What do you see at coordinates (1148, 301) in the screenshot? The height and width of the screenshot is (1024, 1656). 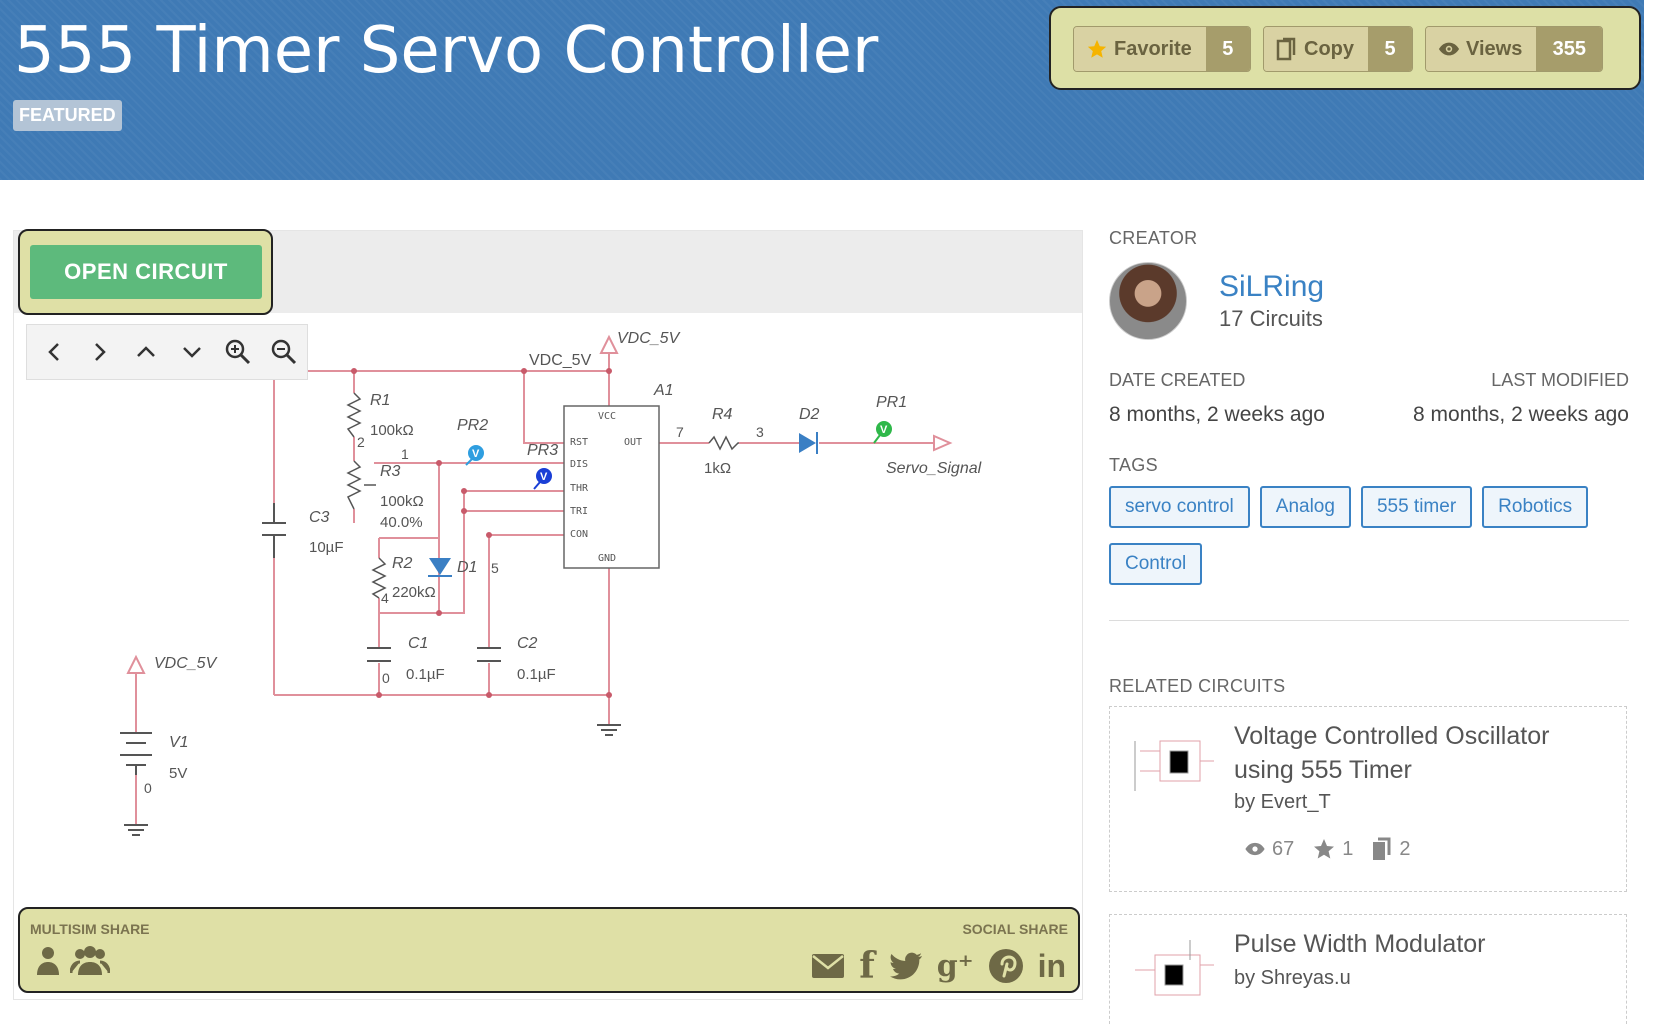 I see `avatar` at bounding box center [1148, 301].